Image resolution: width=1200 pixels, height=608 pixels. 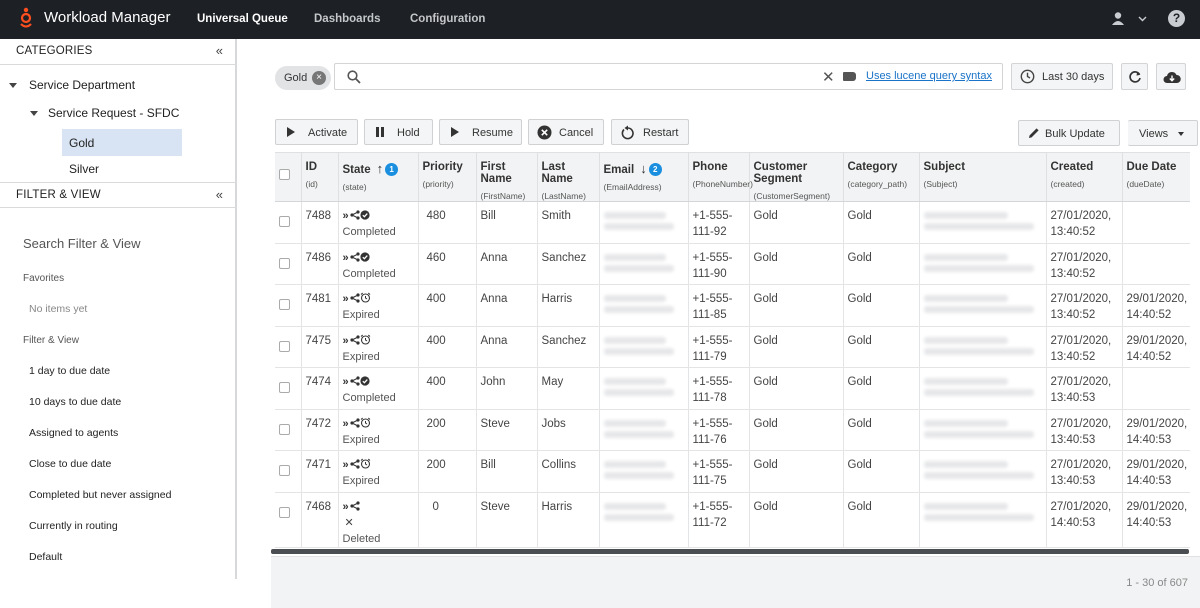 I want to click on filter-item: Completed but never assigned, so click(x=100, y=495).